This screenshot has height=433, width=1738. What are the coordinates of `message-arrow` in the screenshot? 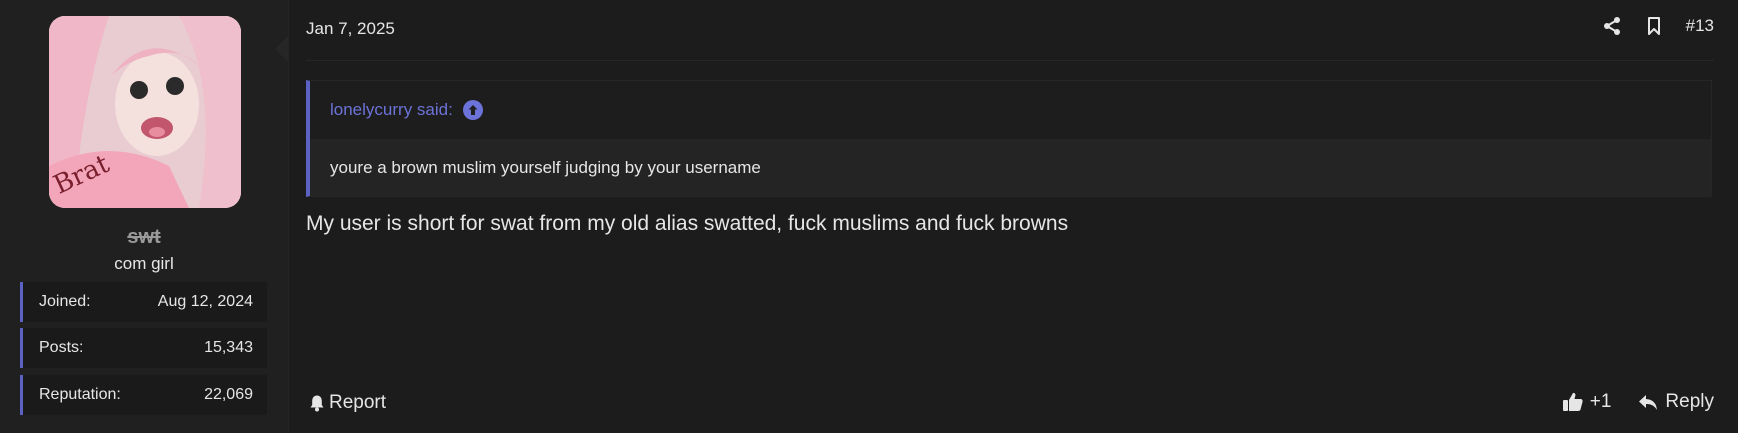 It's located at (281, 49).